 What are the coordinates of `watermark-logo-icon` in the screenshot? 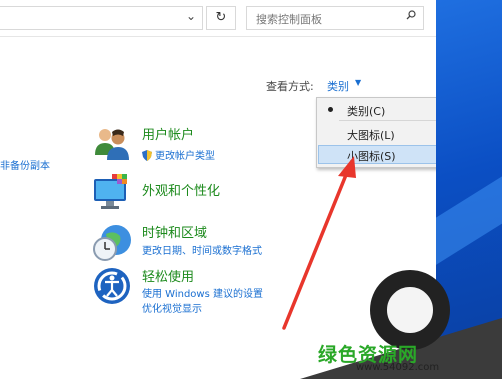 It's located at (410, 310).